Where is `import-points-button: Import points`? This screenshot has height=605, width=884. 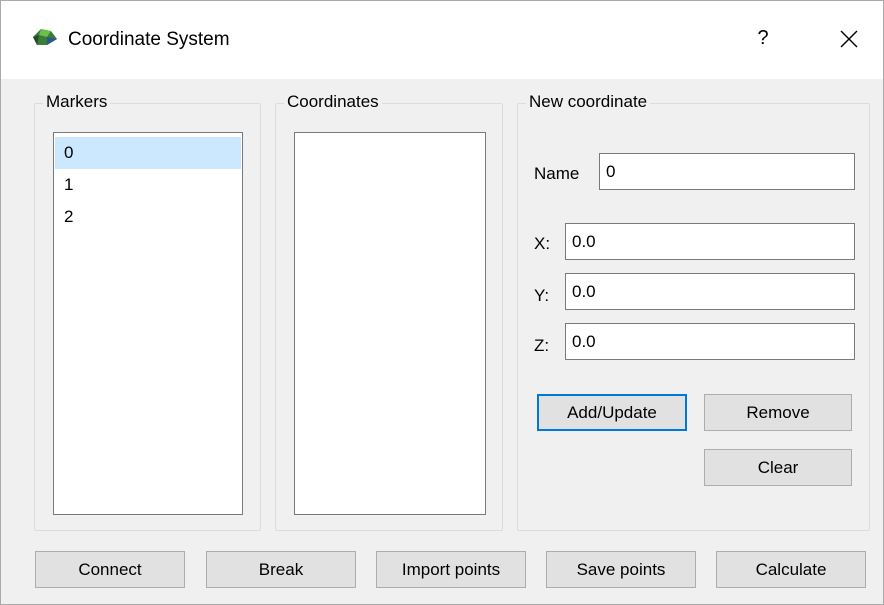
import-points-button: Import points is located at coordinates (451, 569).